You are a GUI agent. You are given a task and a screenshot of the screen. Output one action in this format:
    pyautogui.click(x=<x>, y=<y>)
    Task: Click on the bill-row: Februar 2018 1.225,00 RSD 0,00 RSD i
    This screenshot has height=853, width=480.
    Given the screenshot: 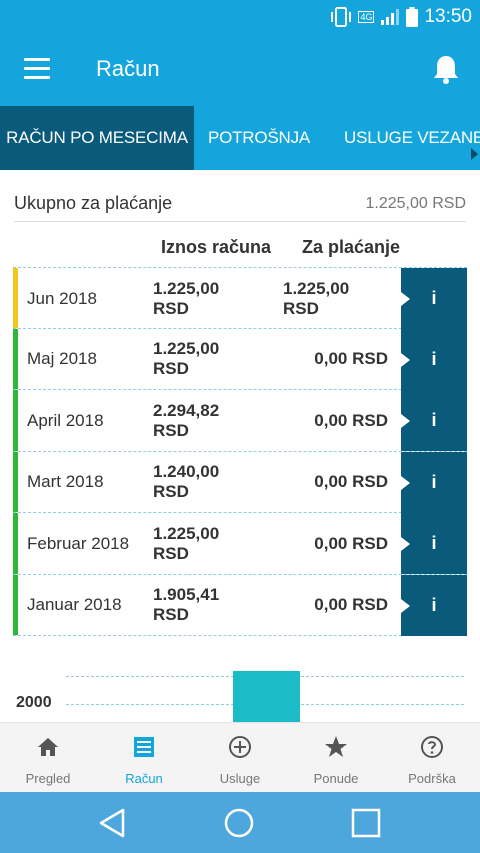 What is the action you would take?
    pyautogui.click(x=240, y=544)
    